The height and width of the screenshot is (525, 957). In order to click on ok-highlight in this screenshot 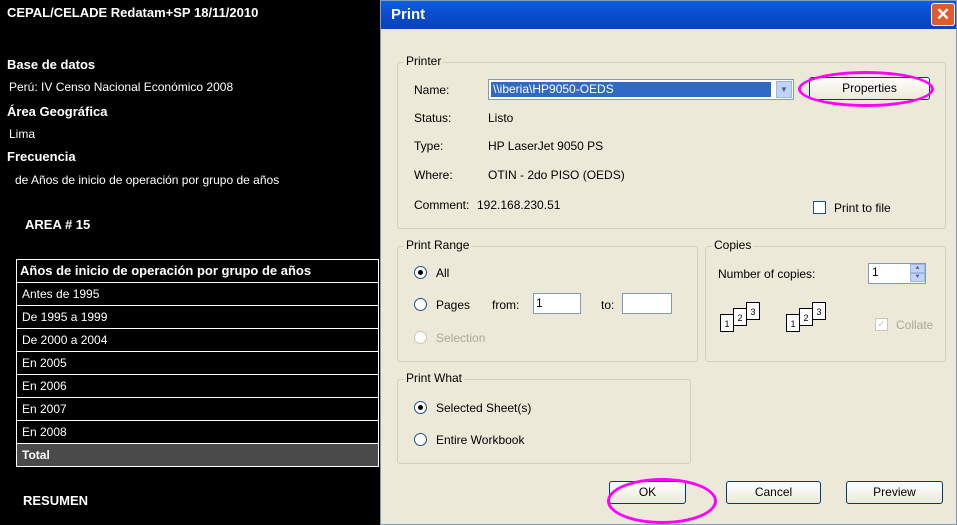, I will do `click(662, 501)`.